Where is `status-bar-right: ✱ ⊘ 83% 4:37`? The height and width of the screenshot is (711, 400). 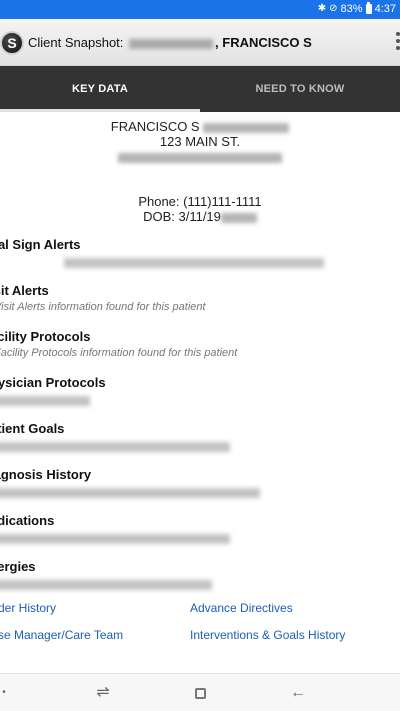 status-bar-right: ✱ ⊘ 83% 4:37 is located at coordinates (356, 8).